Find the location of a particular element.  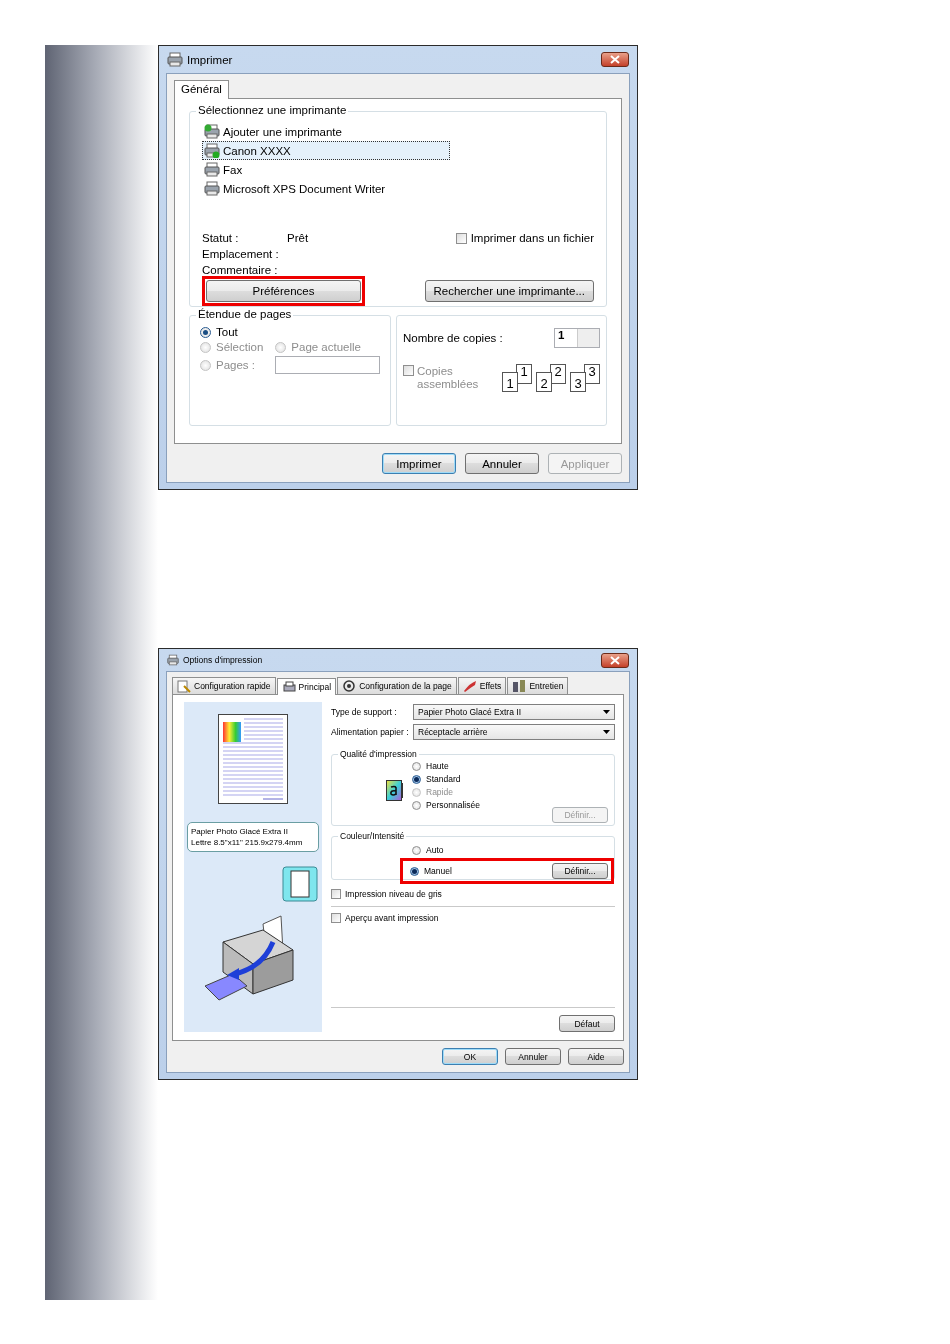

tab: Configuration de la page is located at coordinates (397, 685).